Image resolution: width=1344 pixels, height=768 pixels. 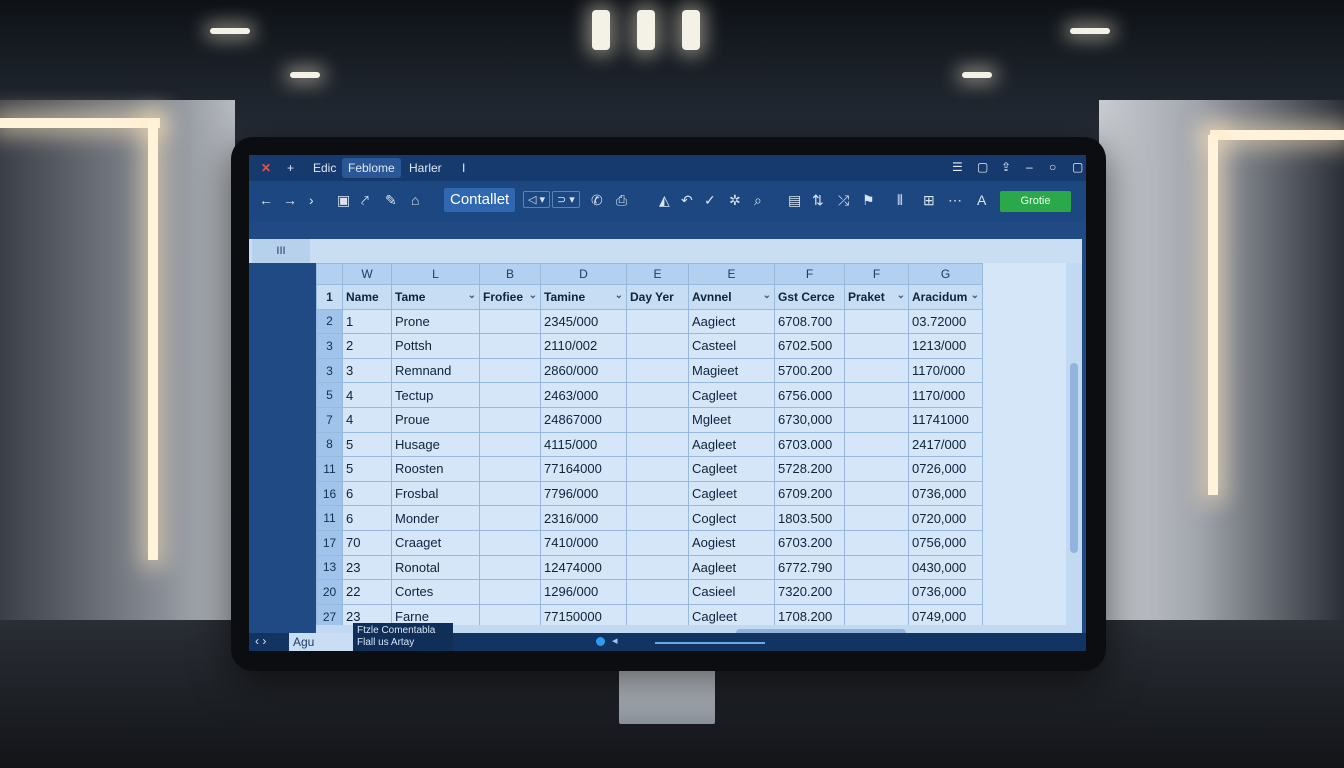 I want to click on table-cell: 1296/000, so click(x=583, y=592).